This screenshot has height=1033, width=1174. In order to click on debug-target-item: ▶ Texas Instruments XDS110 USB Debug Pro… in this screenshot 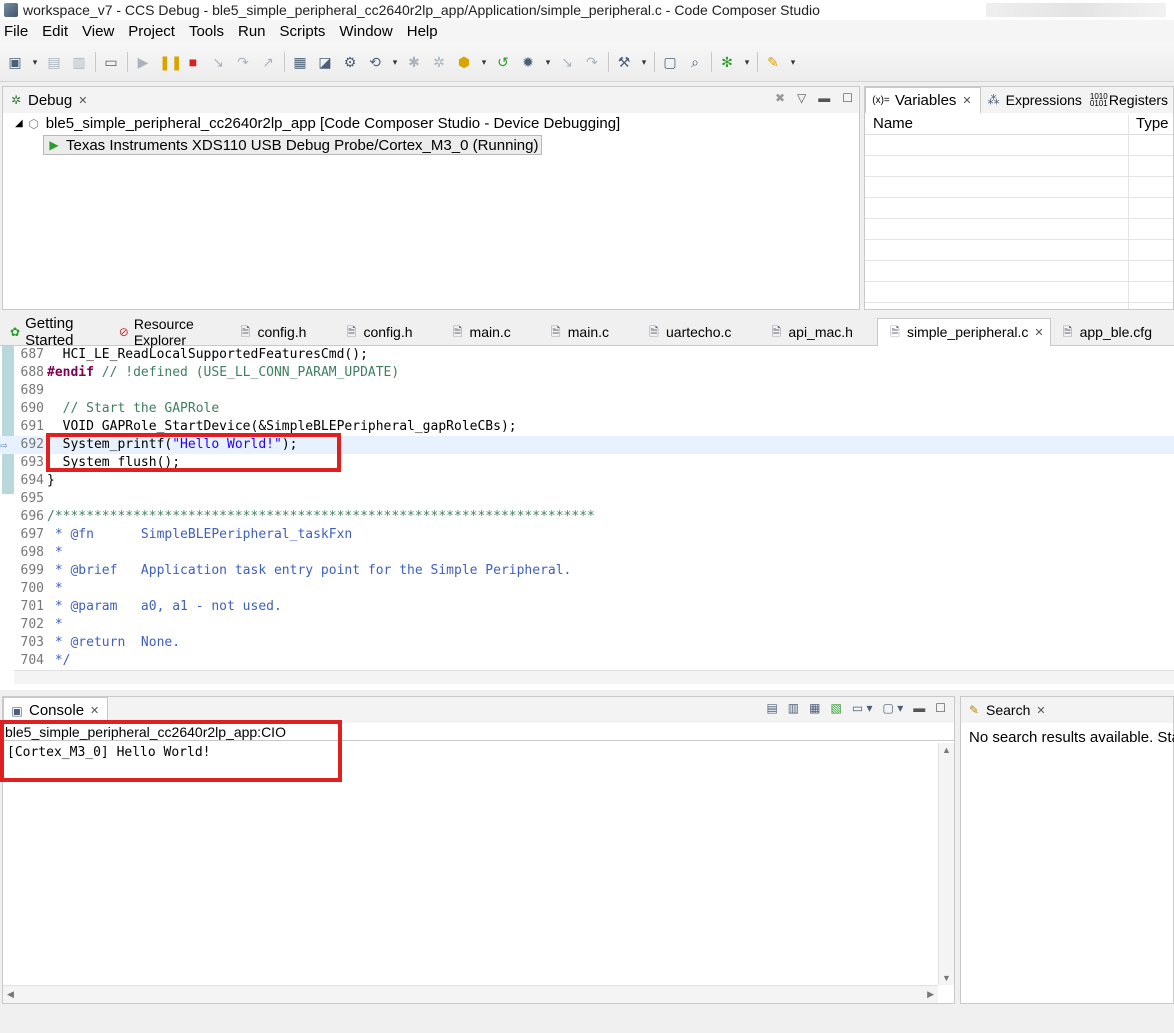, I will do `click(293, 145)`.